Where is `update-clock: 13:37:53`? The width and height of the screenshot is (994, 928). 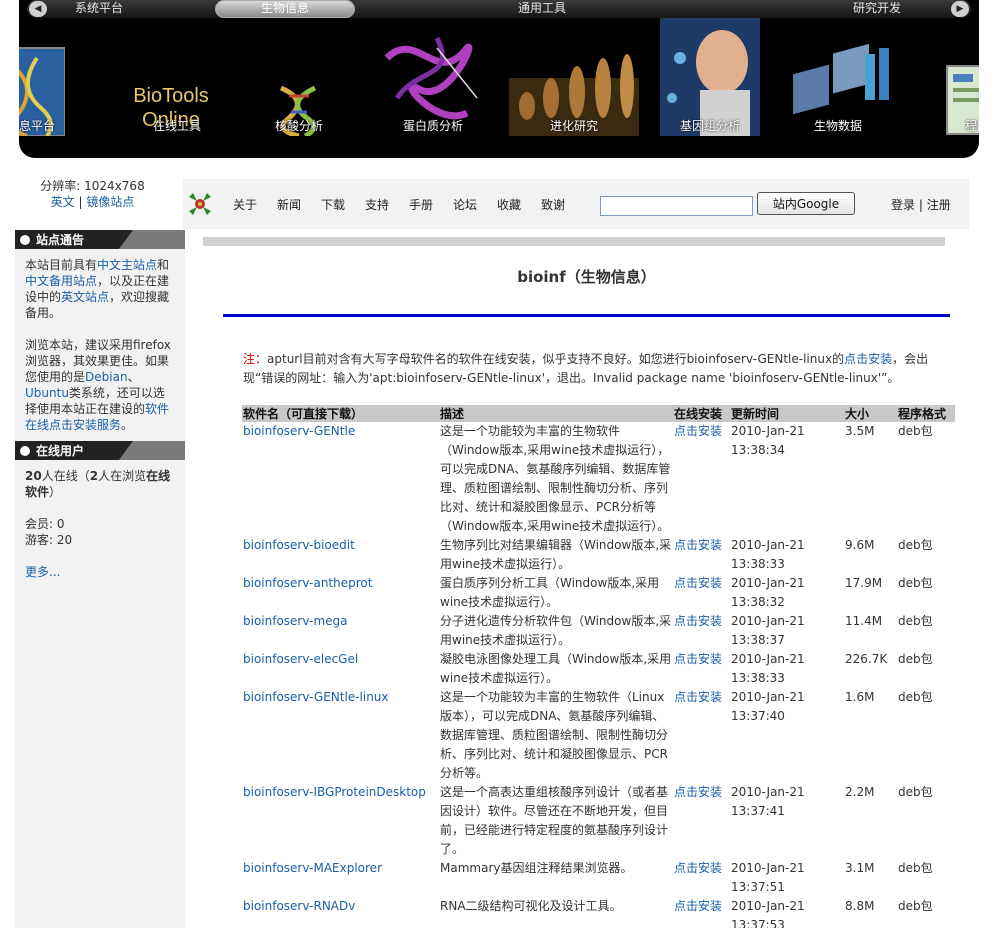 update-clock: 13:37:53 is located at coordinates (758, 923).